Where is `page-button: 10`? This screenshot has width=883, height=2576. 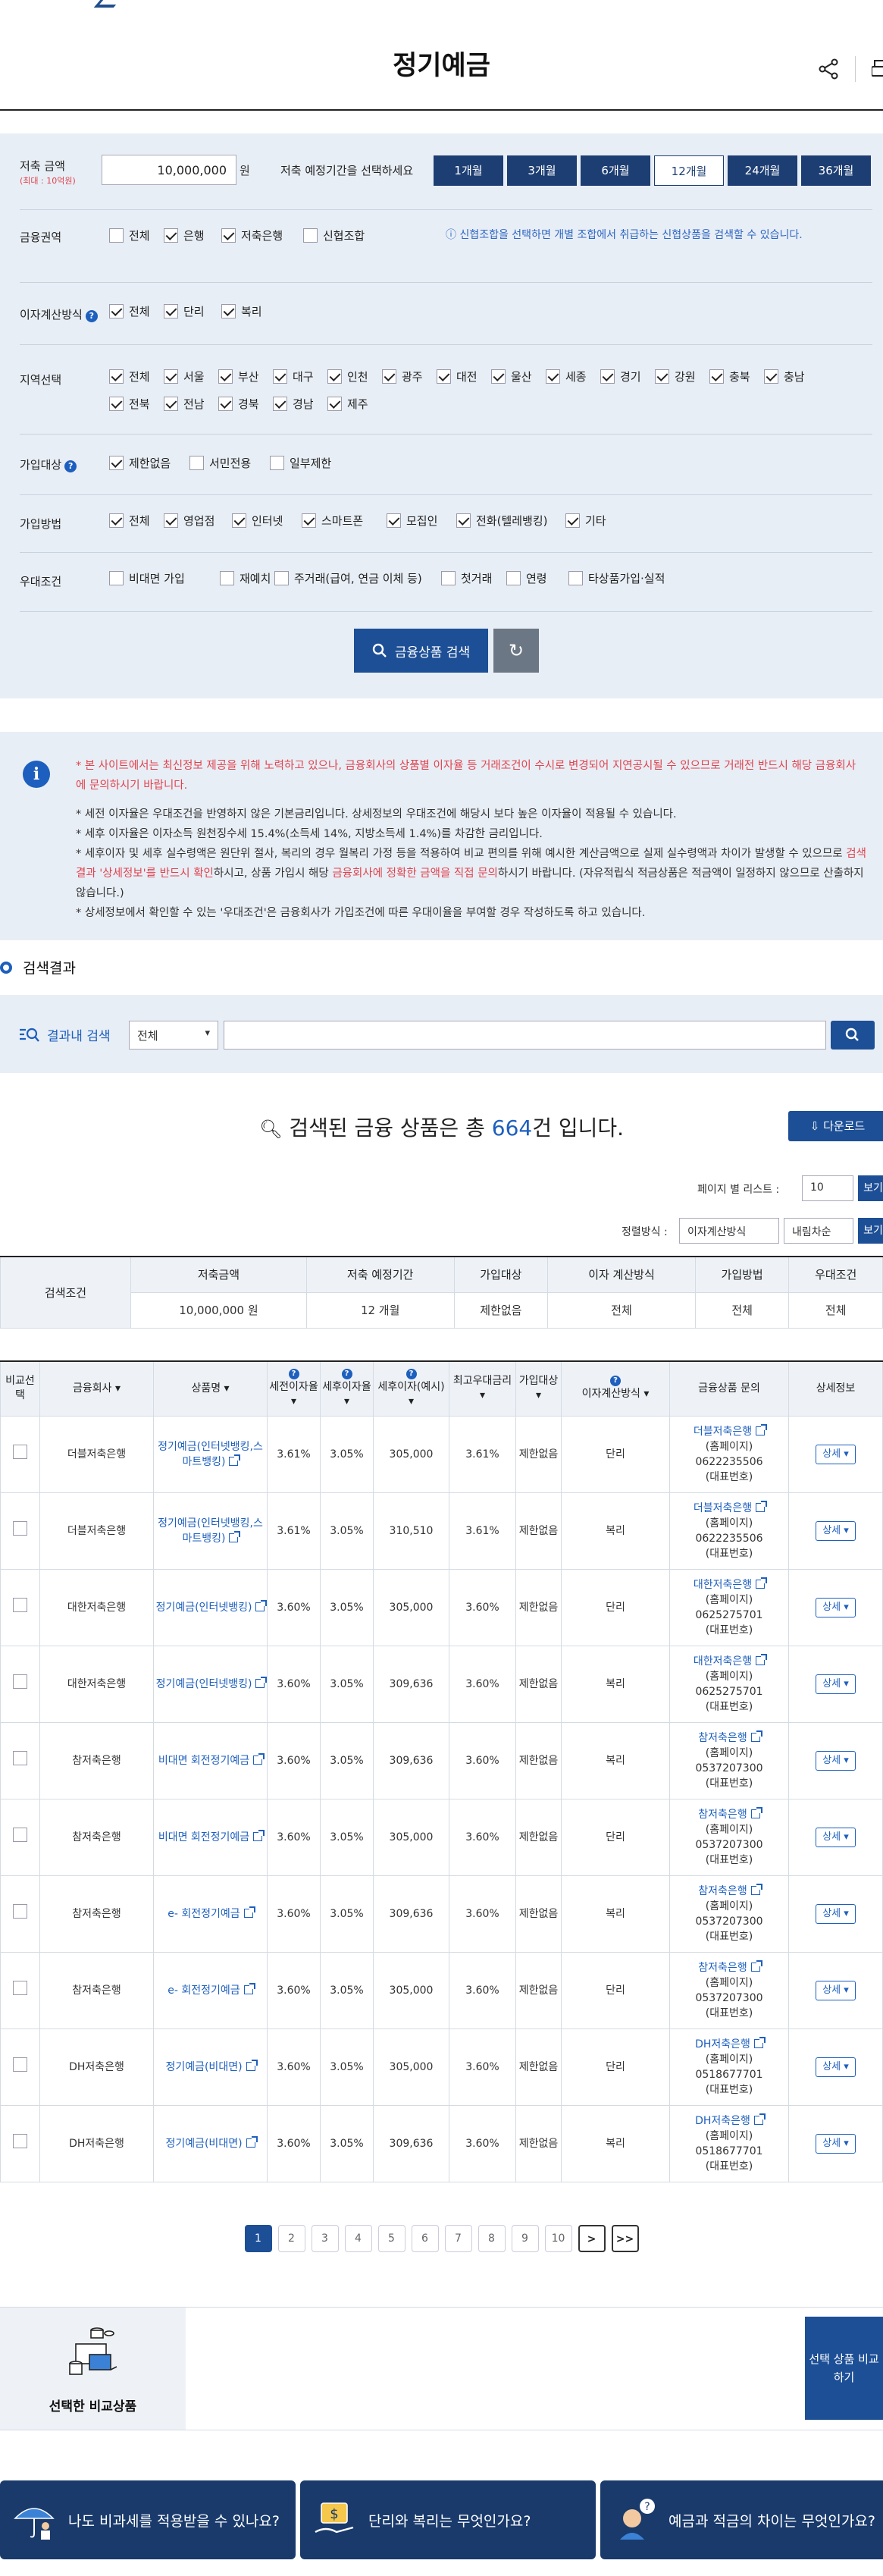 page-button: 10 is located at coordinates (558, 2238).